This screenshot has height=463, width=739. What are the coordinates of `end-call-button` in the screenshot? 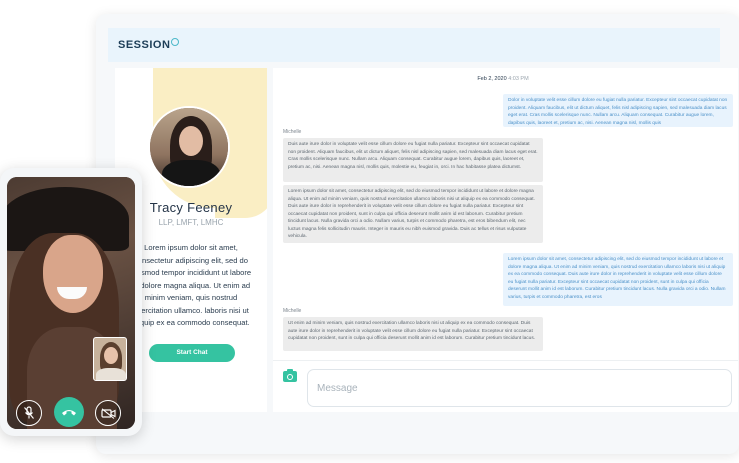 It's located at (69, 412).